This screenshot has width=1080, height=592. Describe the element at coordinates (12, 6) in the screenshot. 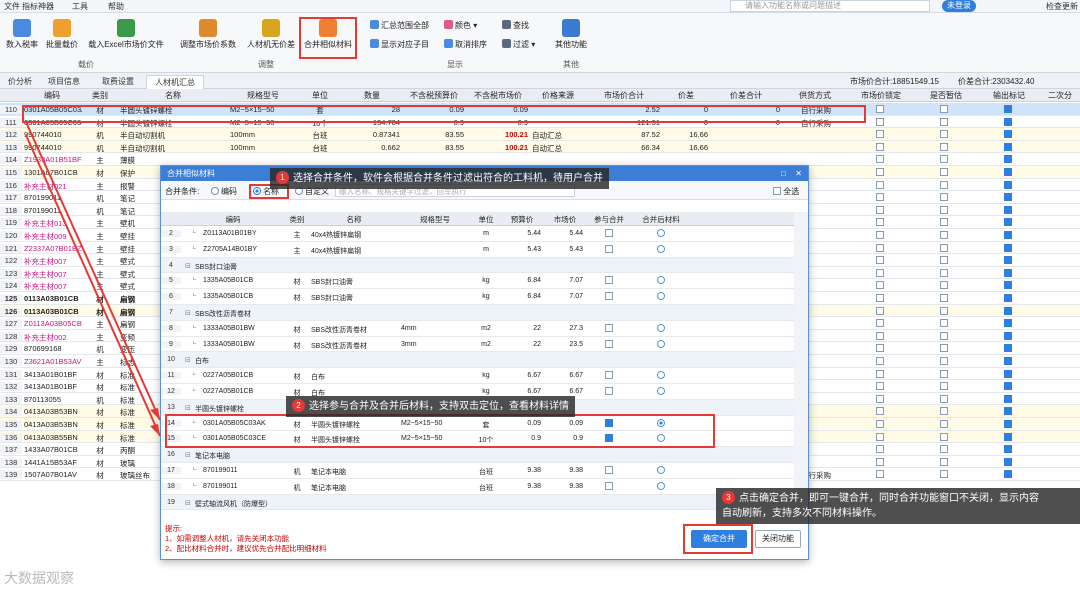

I see `menu-file: 文件` at that location.